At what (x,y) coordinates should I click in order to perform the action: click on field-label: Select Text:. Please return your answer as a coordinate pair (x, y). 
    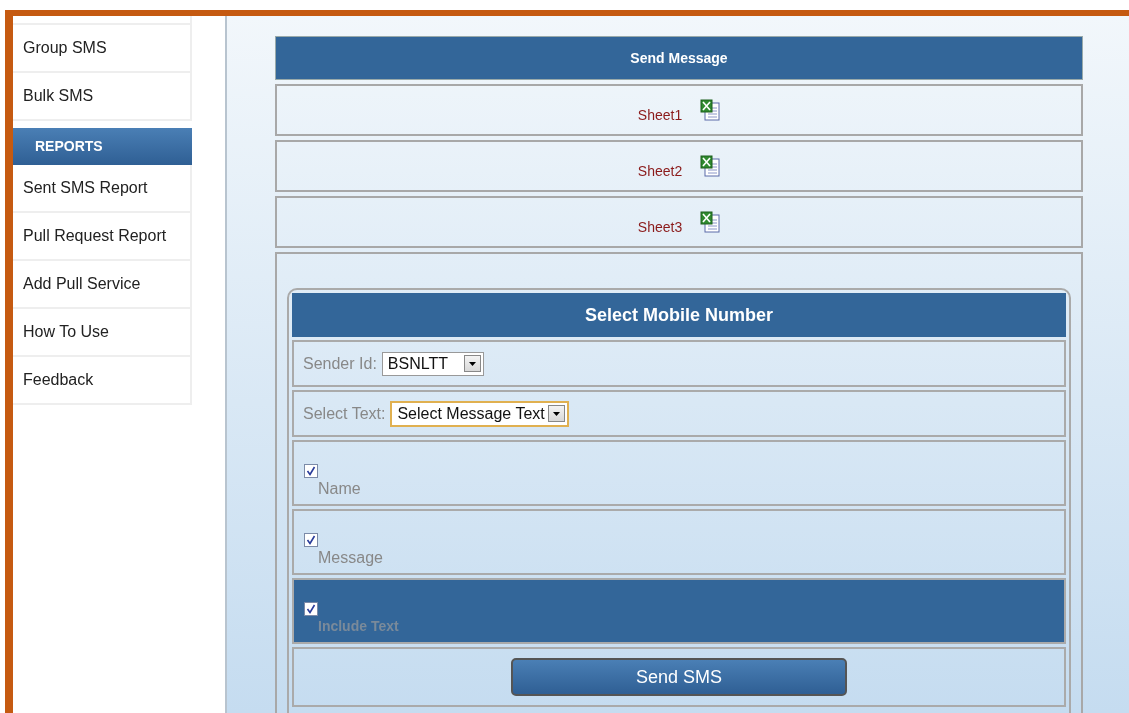
    Looking at the image, I should click on (344, 413).